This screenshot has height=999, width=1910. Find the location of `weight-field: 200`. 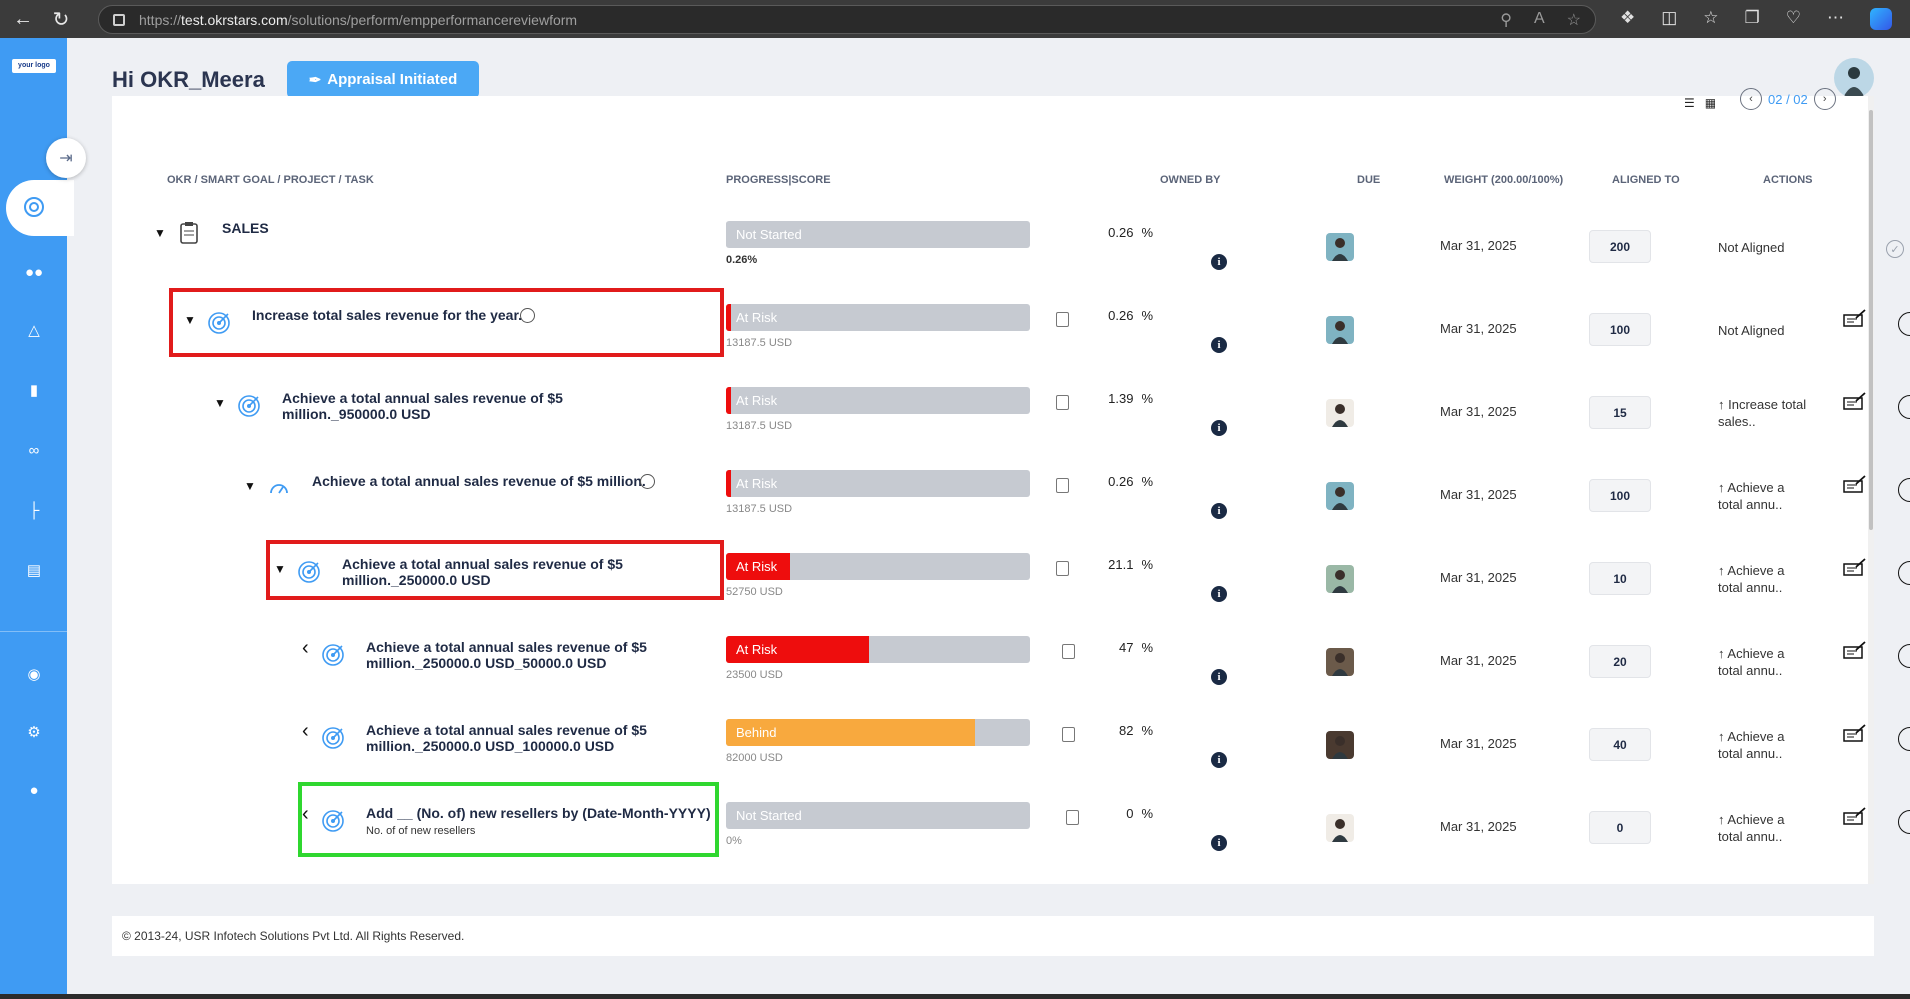

weight-field: 200 is located at coordinates (1620, 246).